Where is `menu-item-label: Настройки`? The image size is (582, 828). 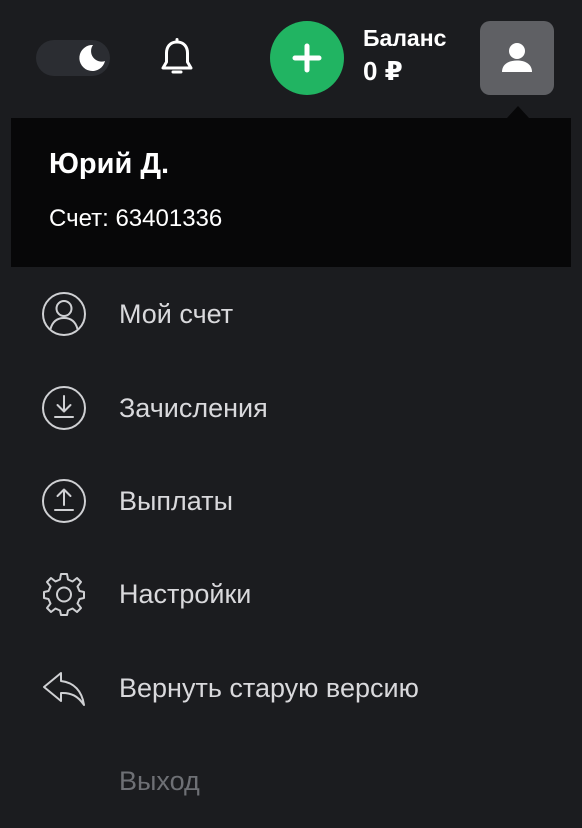
menu-item-label: Настройки is located at coordinates (185, 594).